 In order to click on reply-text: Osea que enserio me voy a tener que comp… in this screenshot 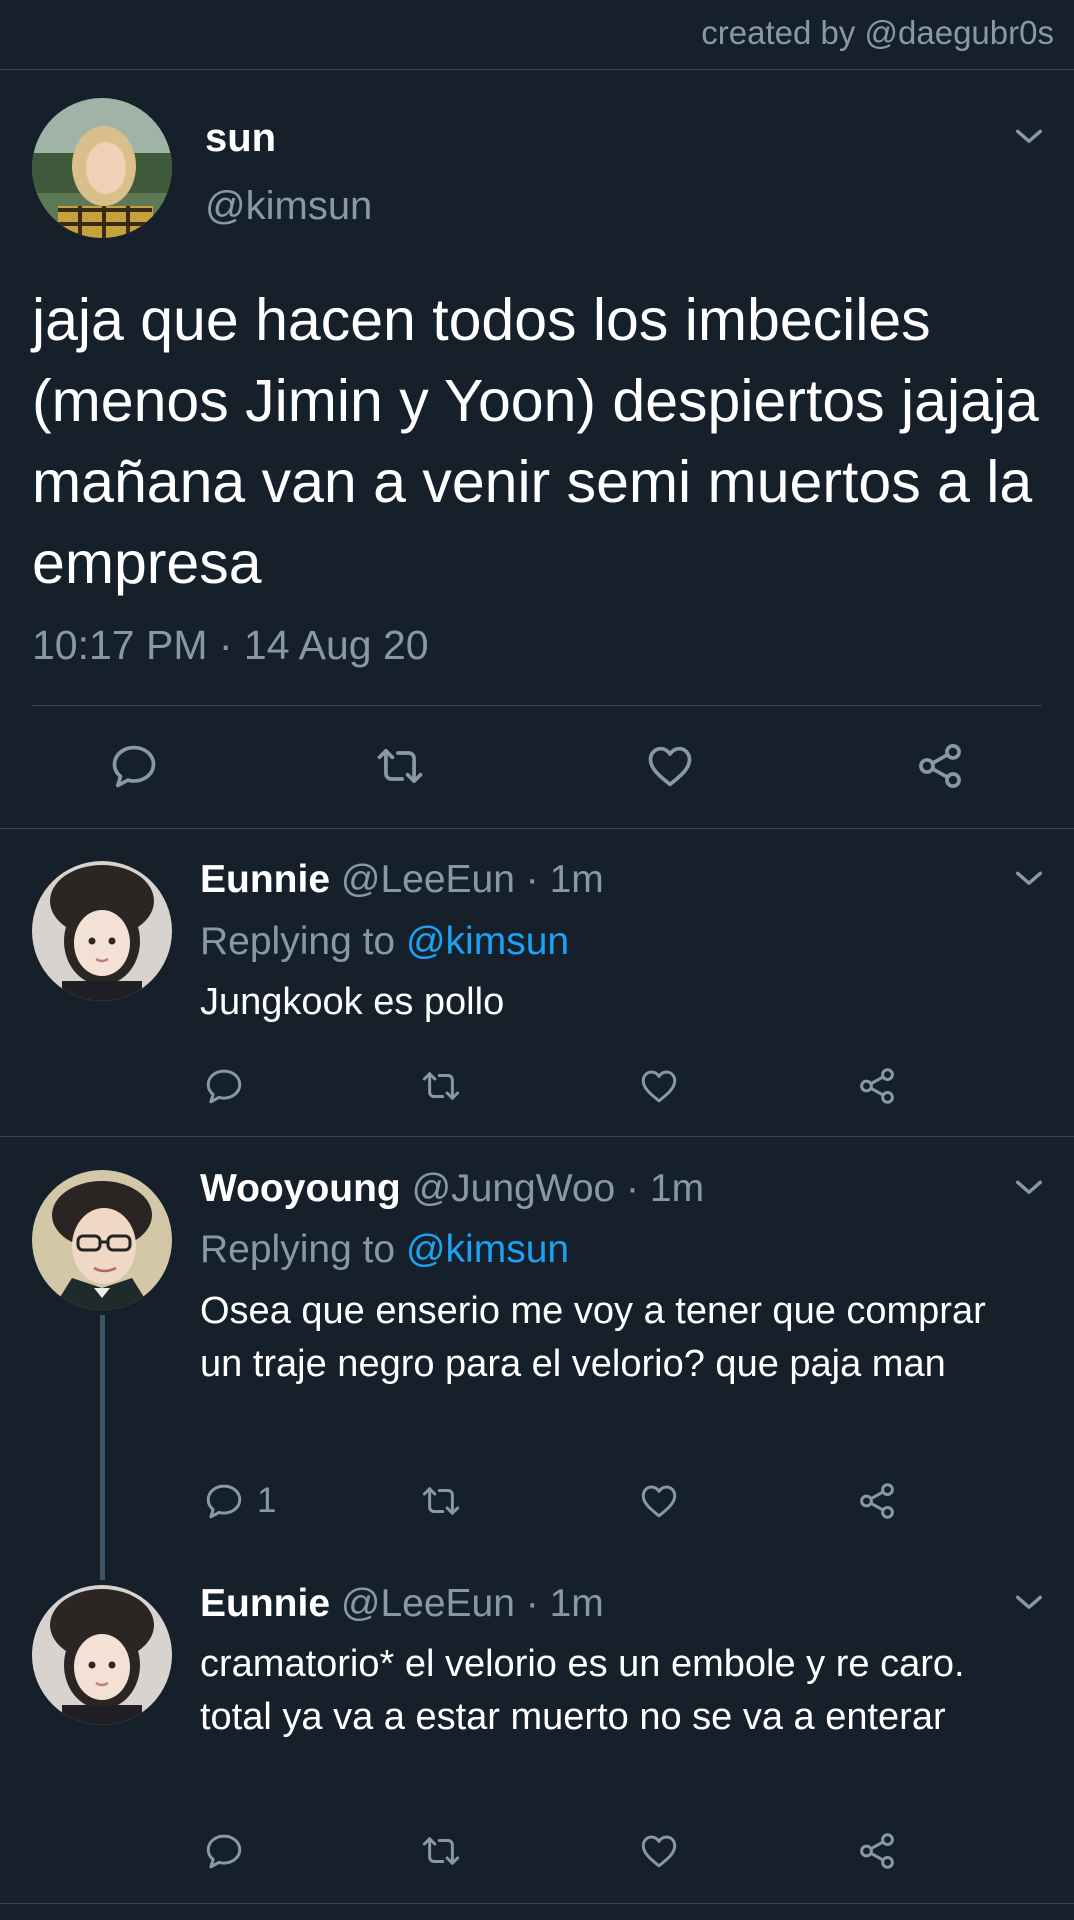, I will do `click(593, 1337)`.